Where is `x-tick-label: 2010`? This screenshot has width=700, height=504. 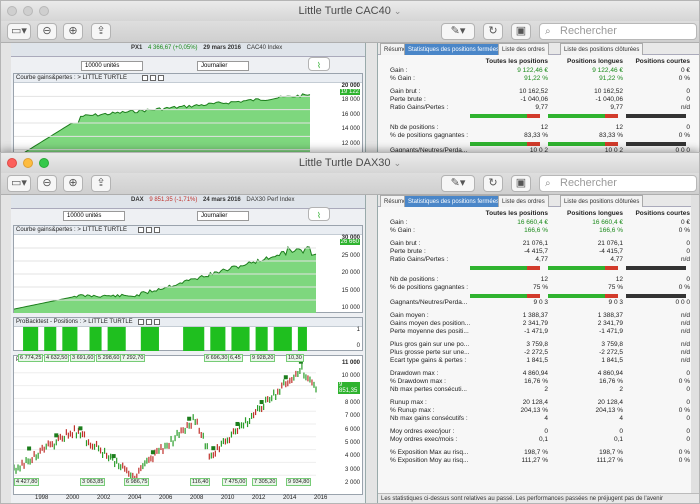
x-tick-label: 2010 is located at coordinates (228, 498).